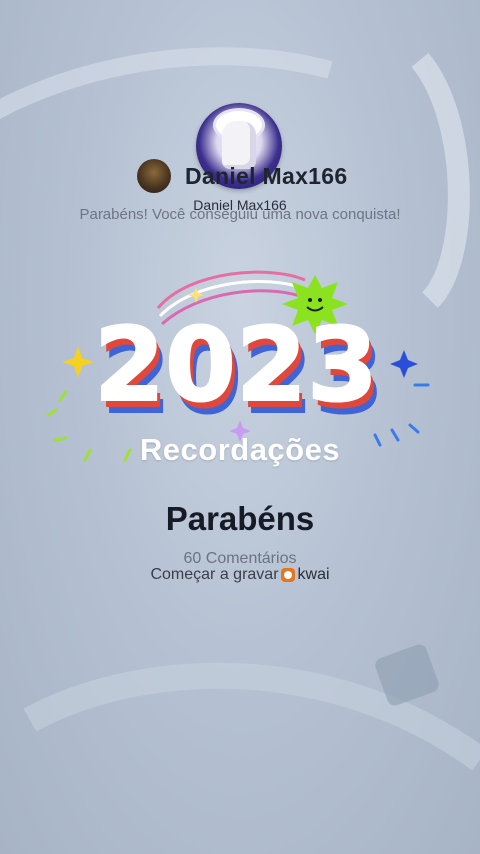 This screenshot has height=854, width=480. What do you see at coordinates (154, 176) in the screenshot?
I see `small-avatar` at bounding box center [154, 176].